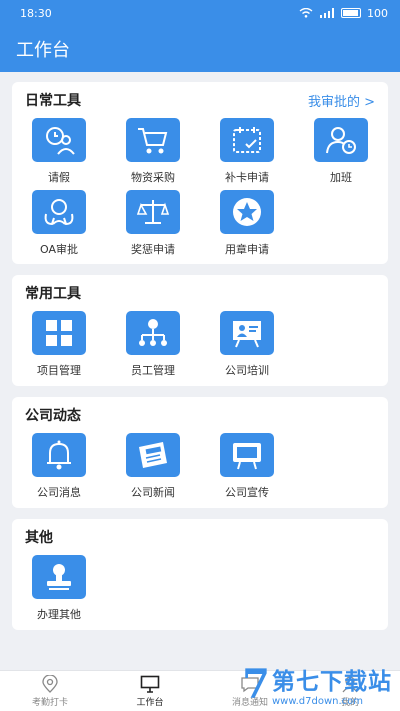 The height and width of the screenshot is (711, 400). I want to click on grid-icon, so click(59, 333).